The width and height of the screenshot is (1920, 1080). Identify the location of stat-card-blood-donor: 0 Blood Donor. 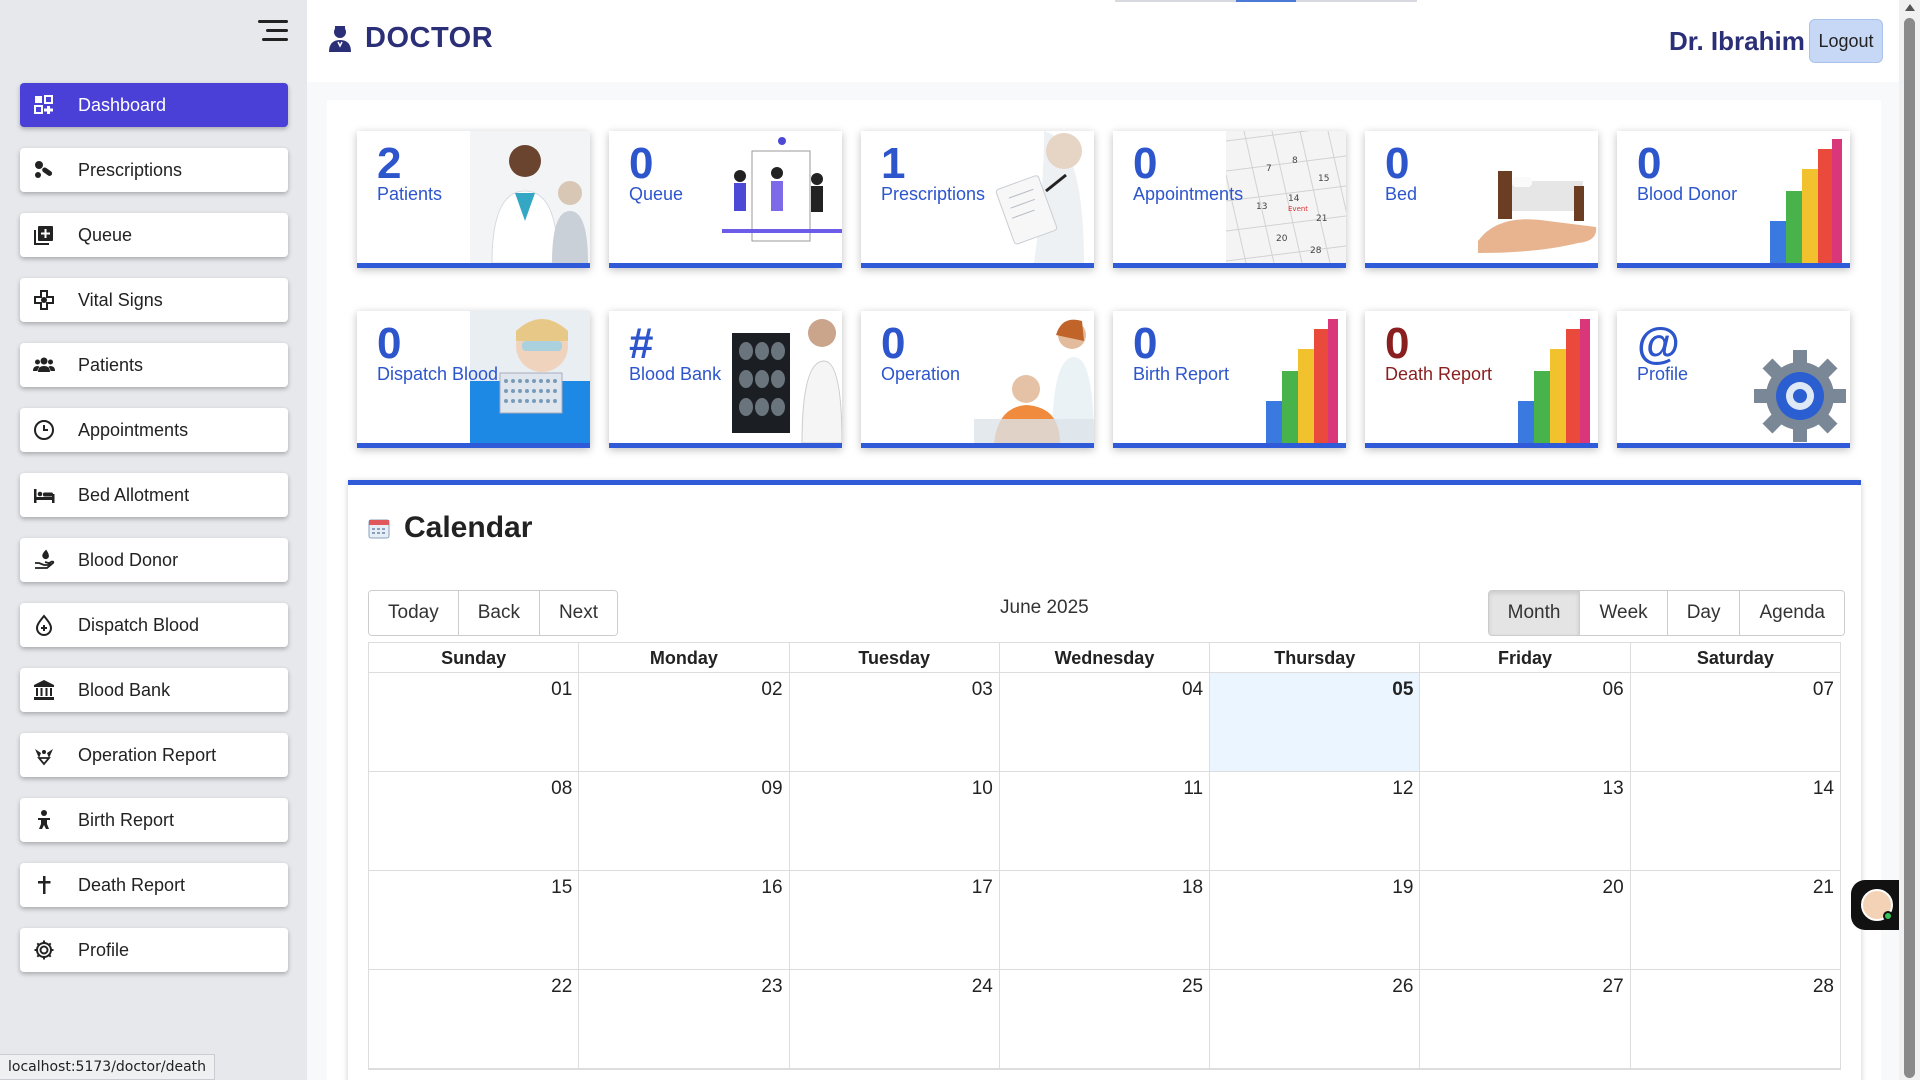
(1733, 199).